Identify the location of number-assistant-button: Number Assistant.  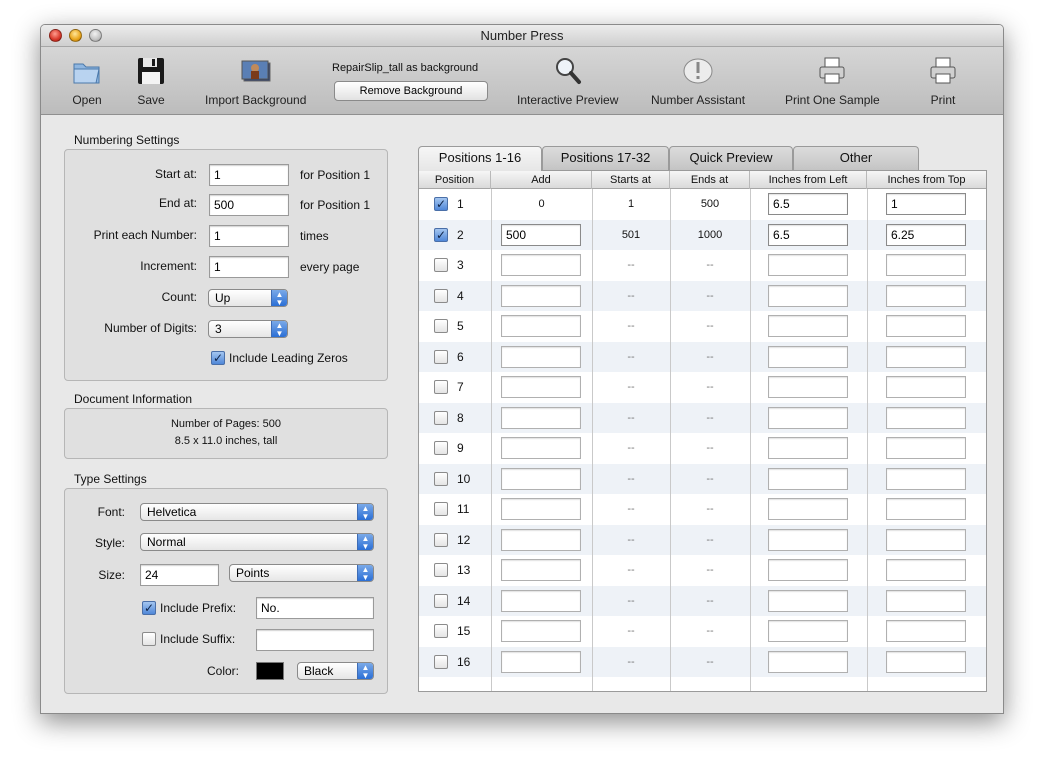
(698, 81).